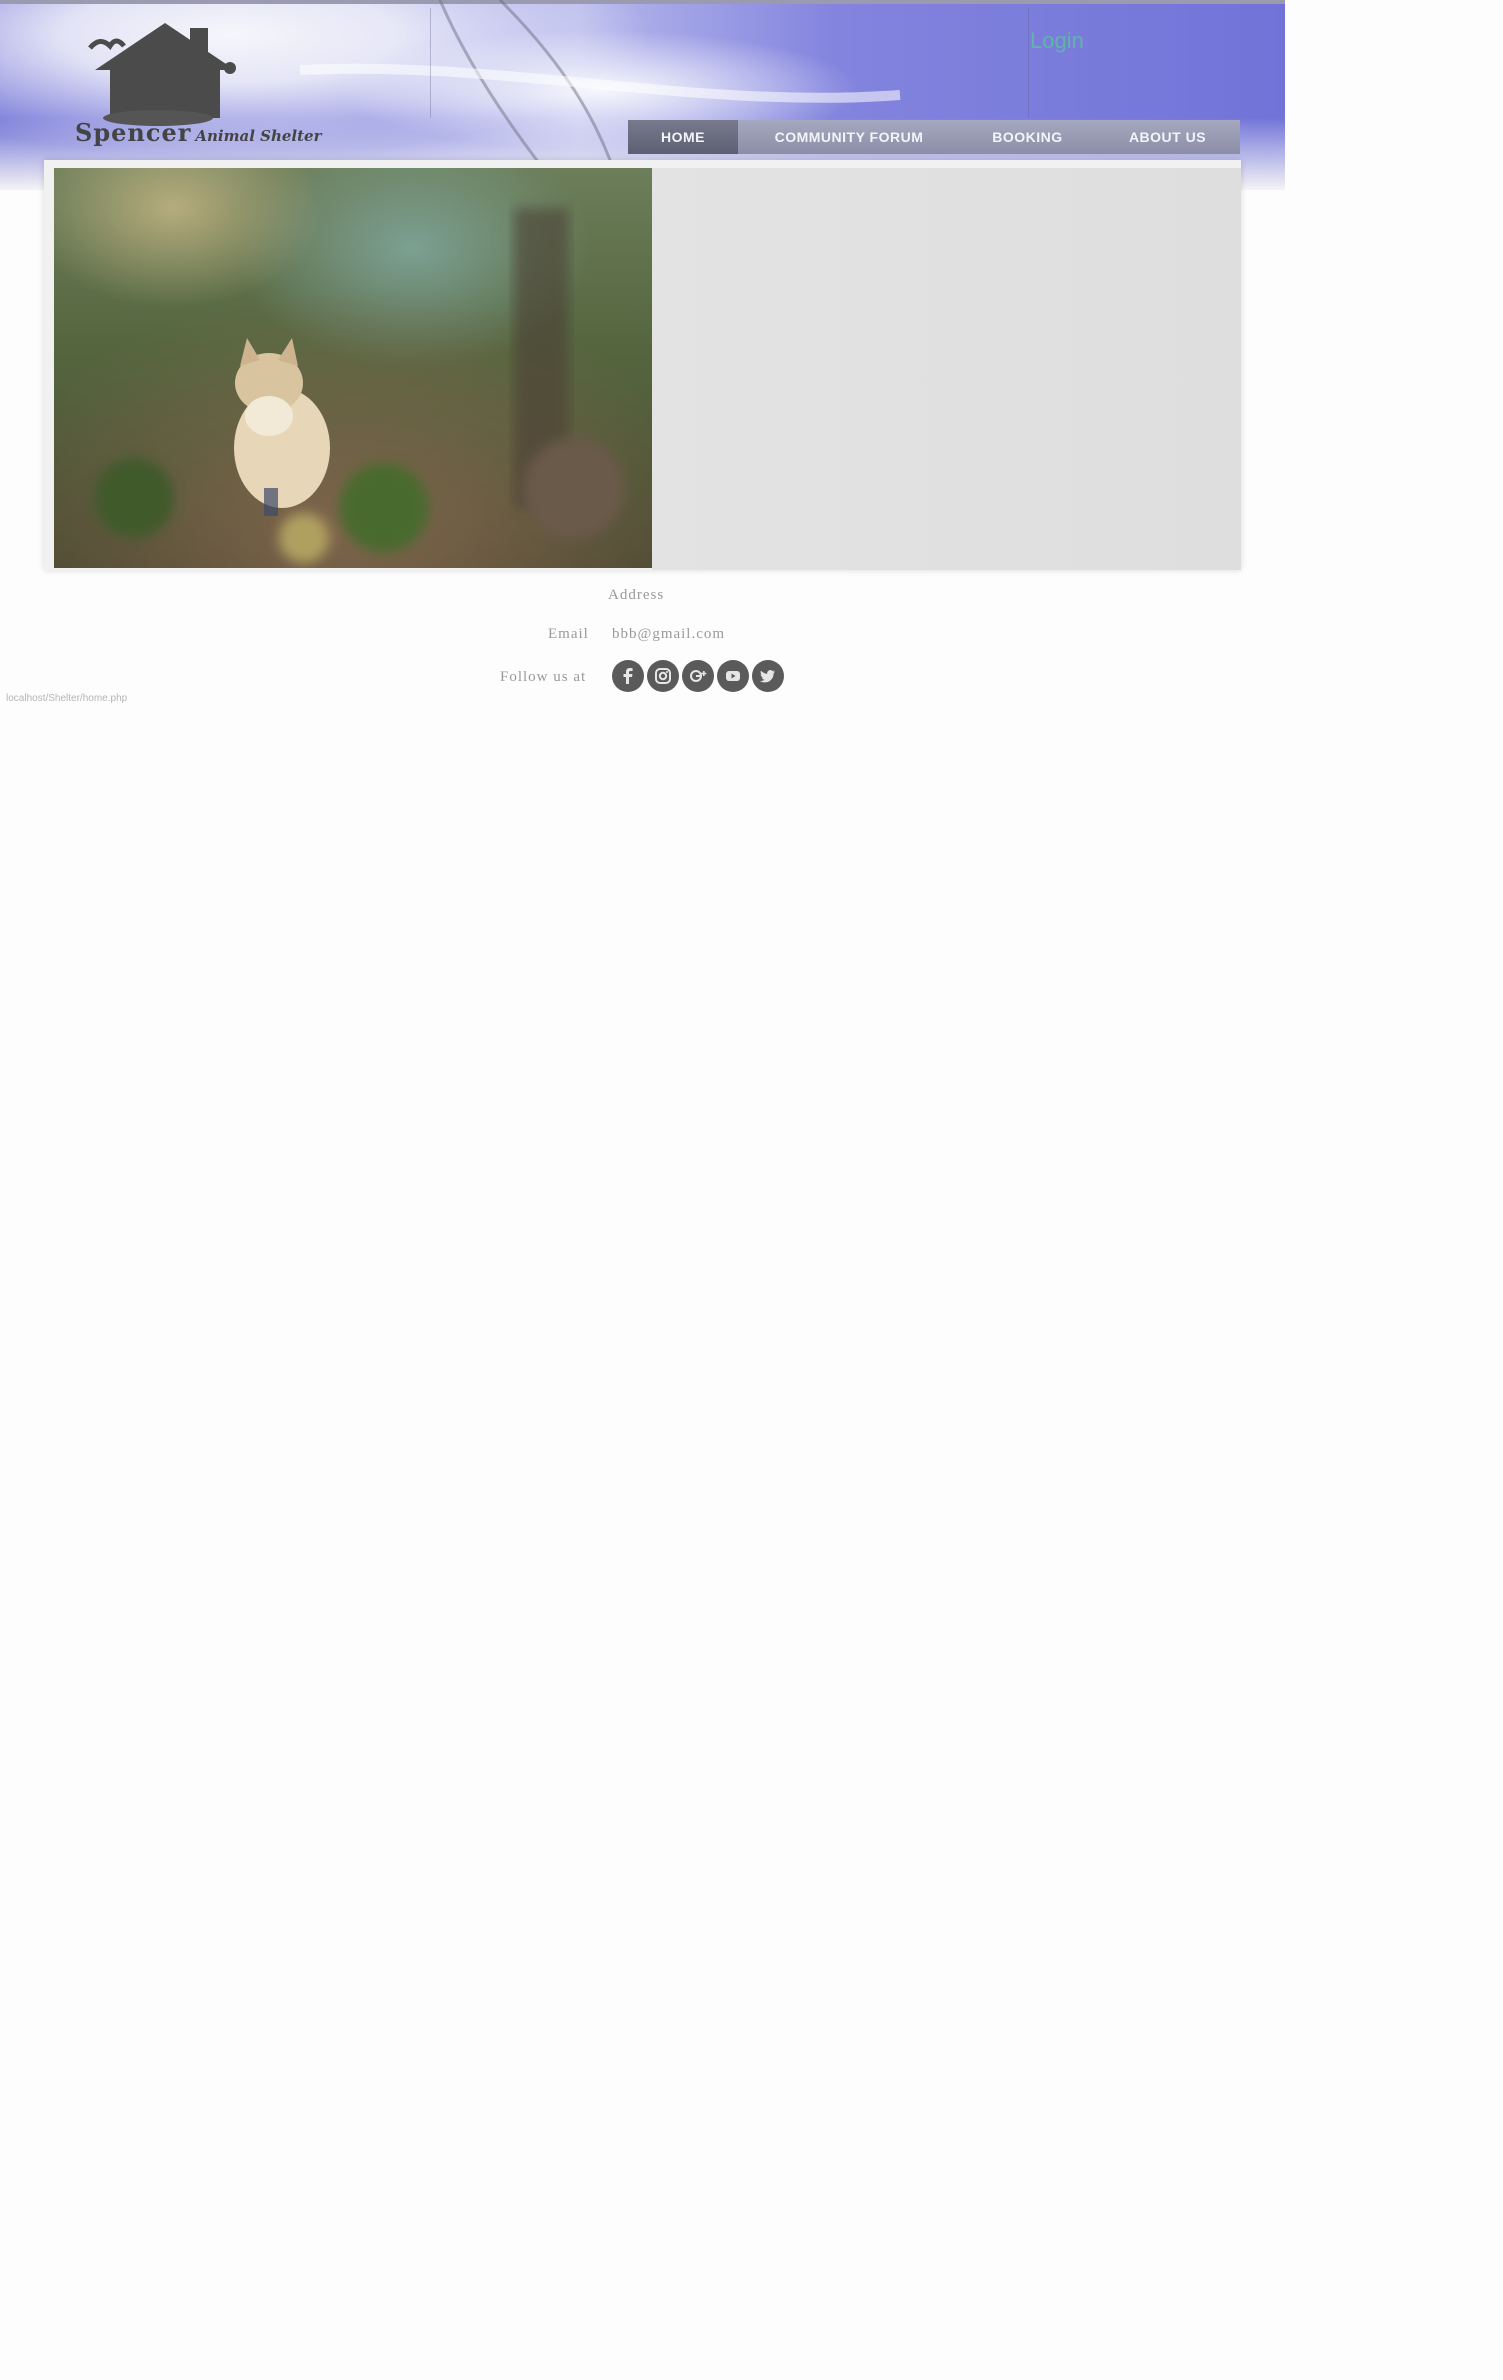  I want to click on email-label-text: Email, so click(568, 634).